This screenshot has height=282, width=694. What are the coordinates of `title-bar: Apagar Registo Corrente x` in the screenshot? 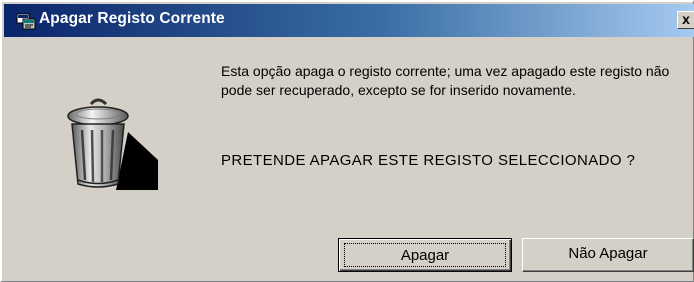 It's located at (349, 20).